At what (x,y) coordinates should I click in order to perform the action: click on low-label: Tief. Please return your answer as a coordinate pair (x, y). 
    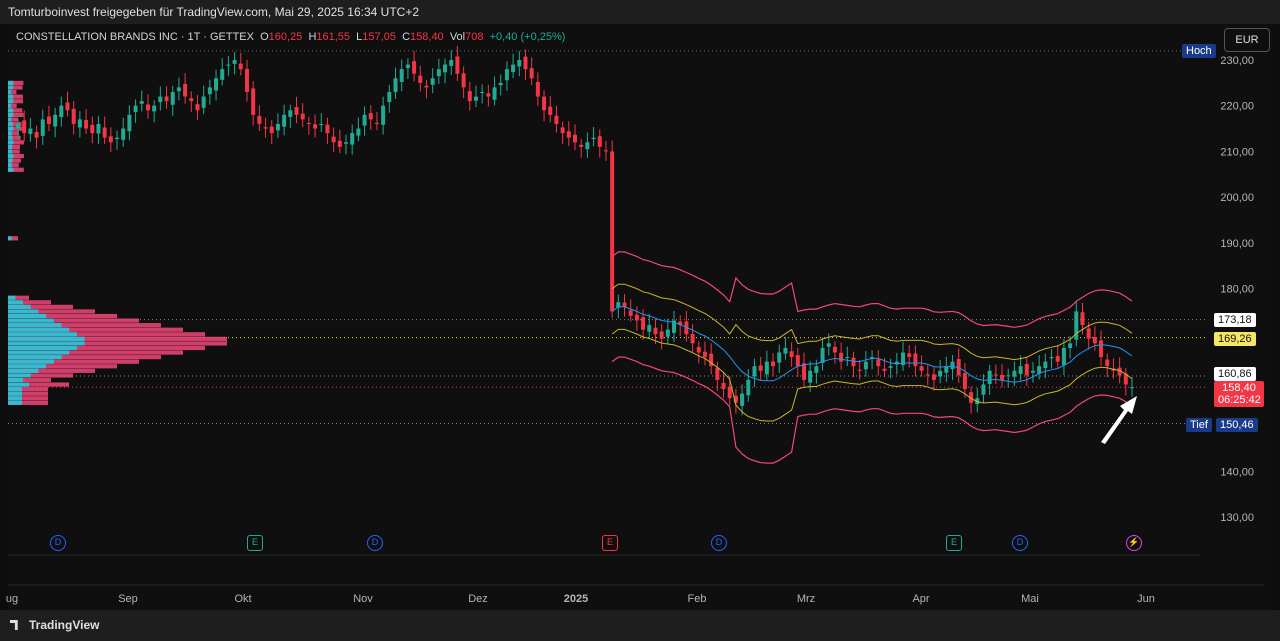
    Looking at the image, I should click on (1199, 425).